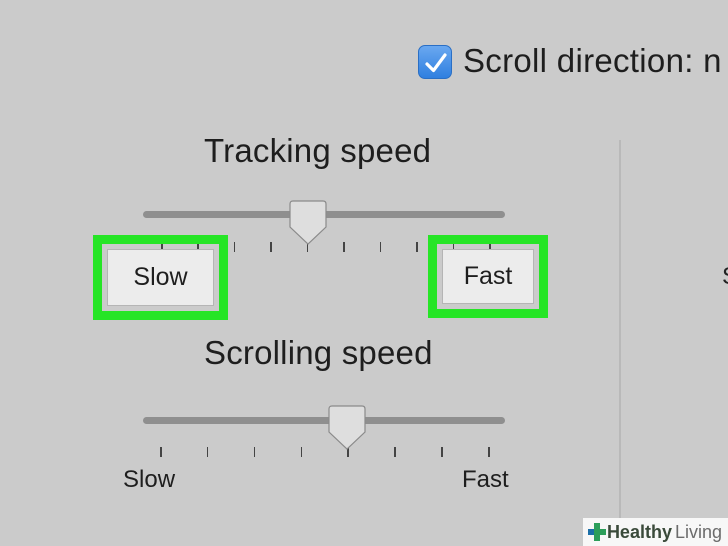 The image size is (728, 546). What do you see at coordinates (485, 479) in the screenshot?
I see `scrolling-fast-label: Fast` at bounding box center [485, 479].